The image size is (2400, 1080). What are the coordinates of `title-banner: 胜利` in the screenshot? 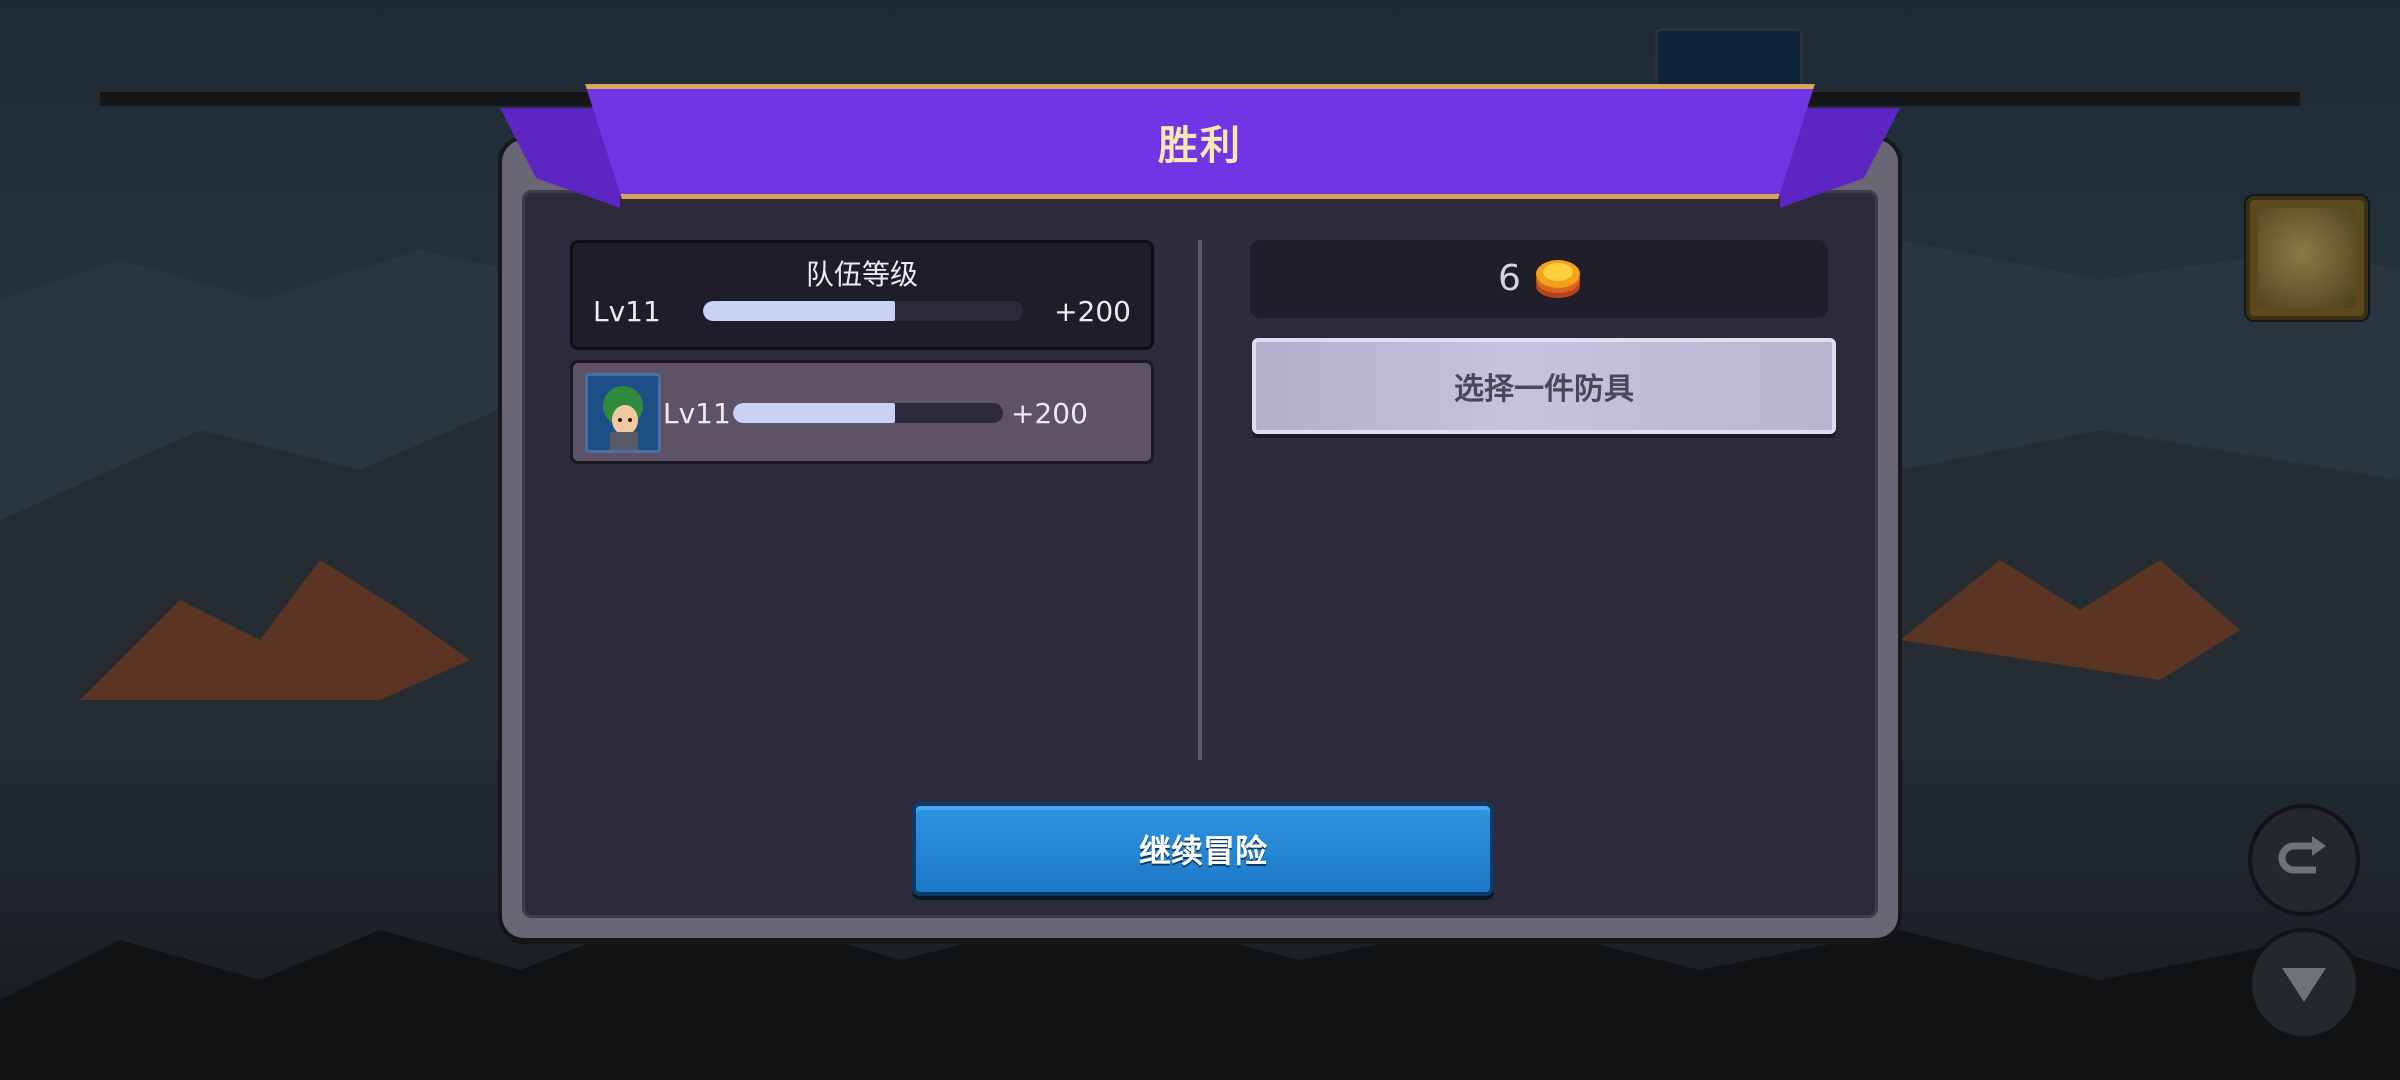 It's located at (1200, 141).